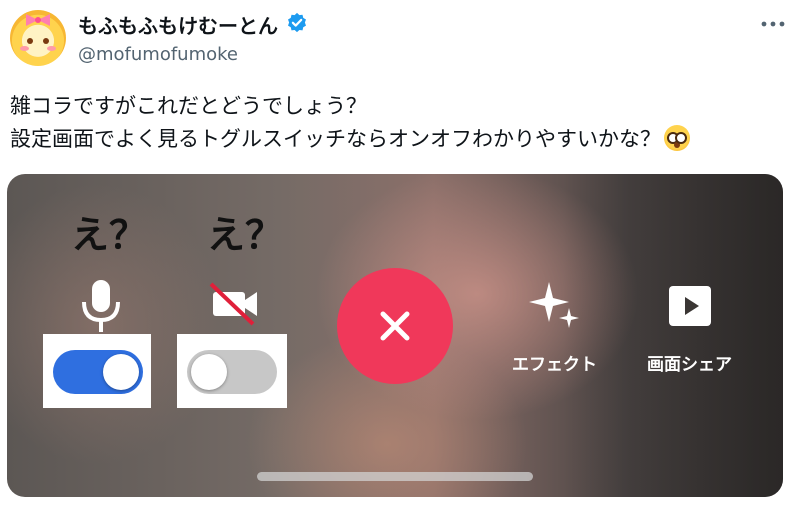 The width and height of the screenshot is (800, 508). Describe the element at coordinates (51, 48) in the screenshot. I see `avatar-blush-right` at that location.